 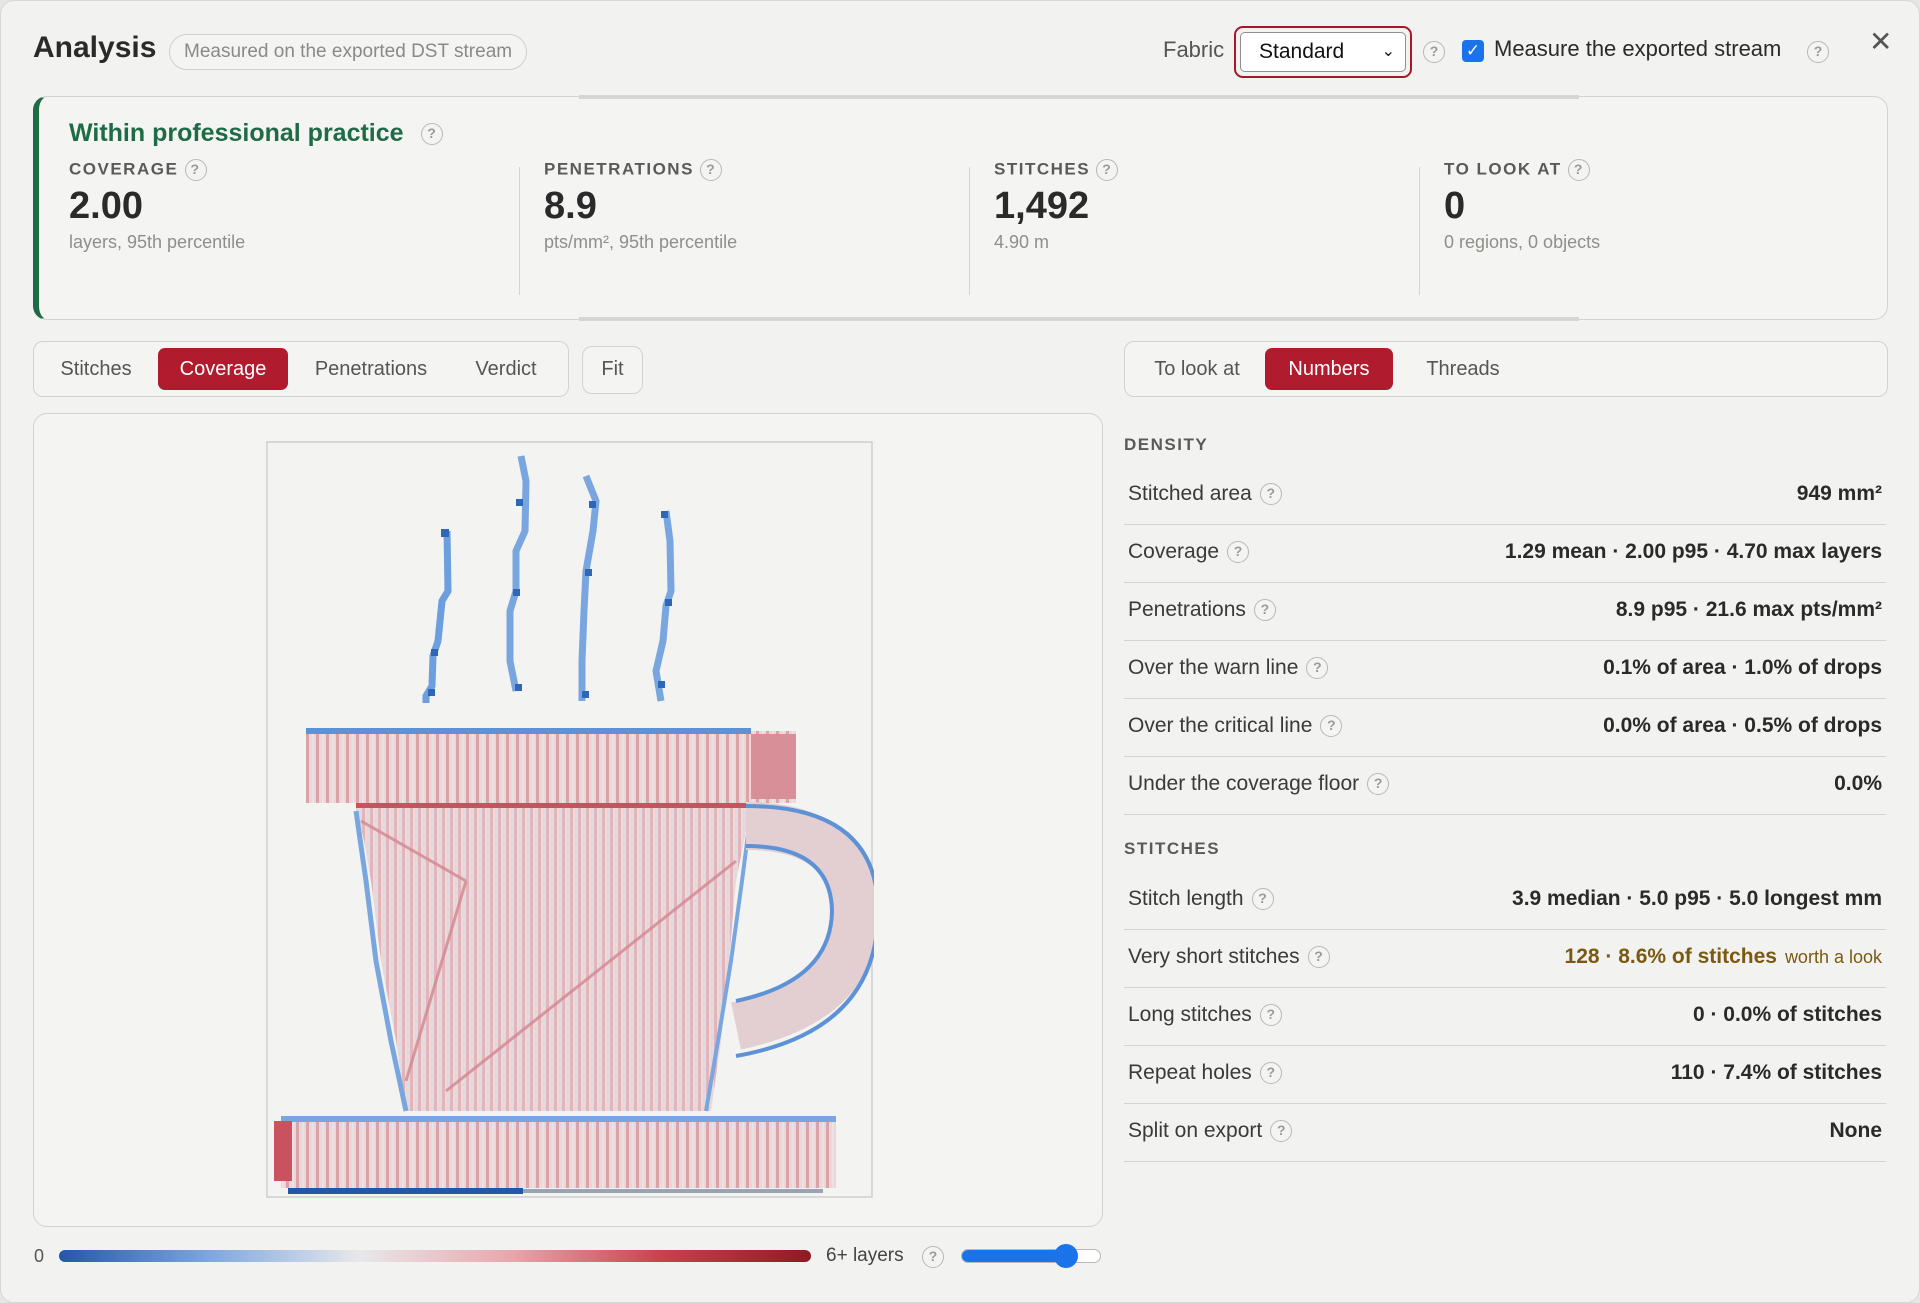 What do you see at coordinates (1201, 899) in the screenshot?
I see `stat-label: Stitch length?` at bounding box center [1201, 899].